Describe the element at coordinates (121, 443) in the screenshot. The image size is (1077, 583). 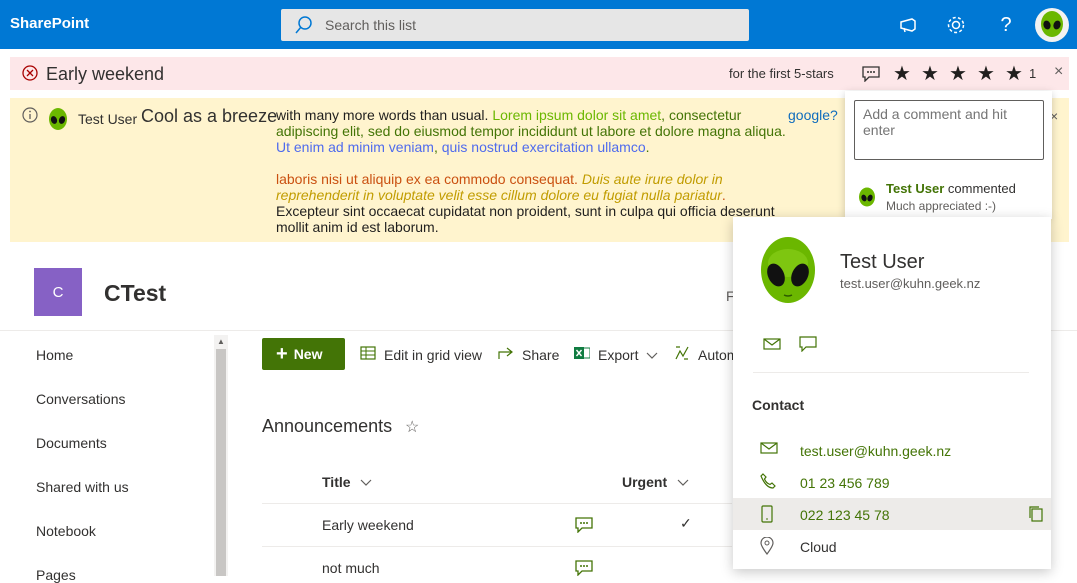
I see `nav-item-documents: Documents` at that location.